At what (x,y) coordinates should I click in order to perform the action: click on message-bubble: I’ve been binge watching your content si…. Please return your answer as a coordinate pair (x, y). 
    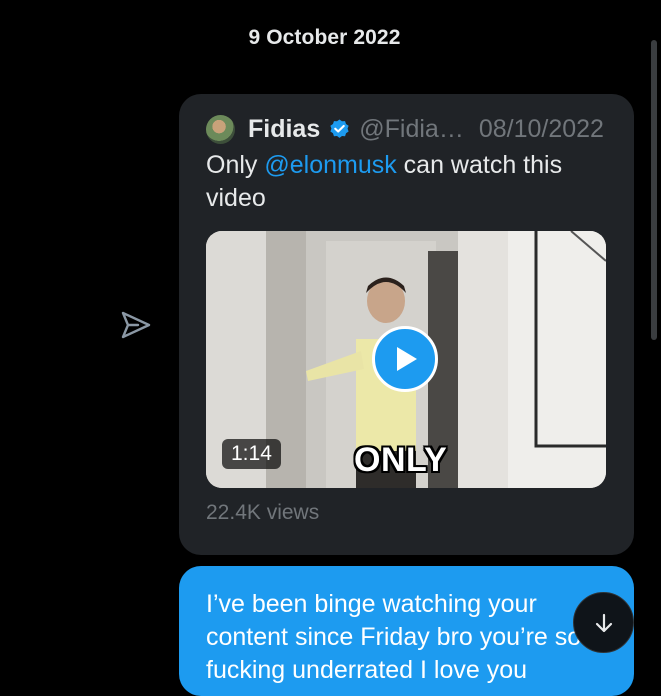
    Looking at the image, I should click on (406, 631).